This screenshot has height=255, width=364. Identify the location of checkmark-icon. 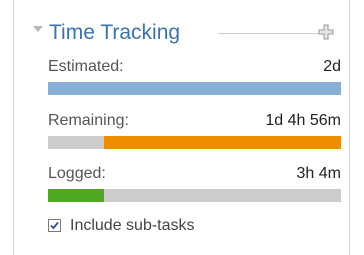
(54, 225).